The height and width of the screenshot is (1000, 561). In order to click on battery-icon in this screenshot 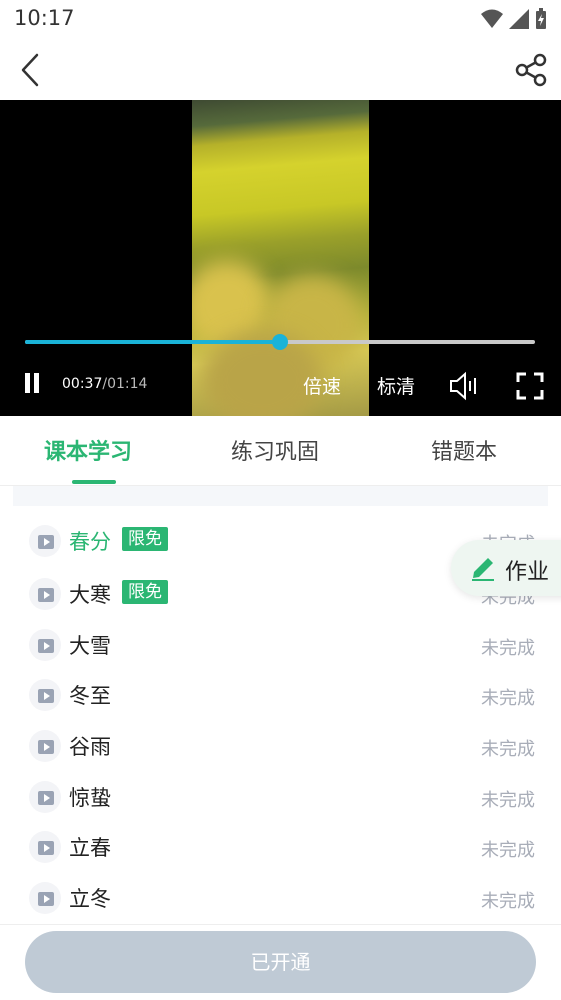, I will do `click(541, 18)`.